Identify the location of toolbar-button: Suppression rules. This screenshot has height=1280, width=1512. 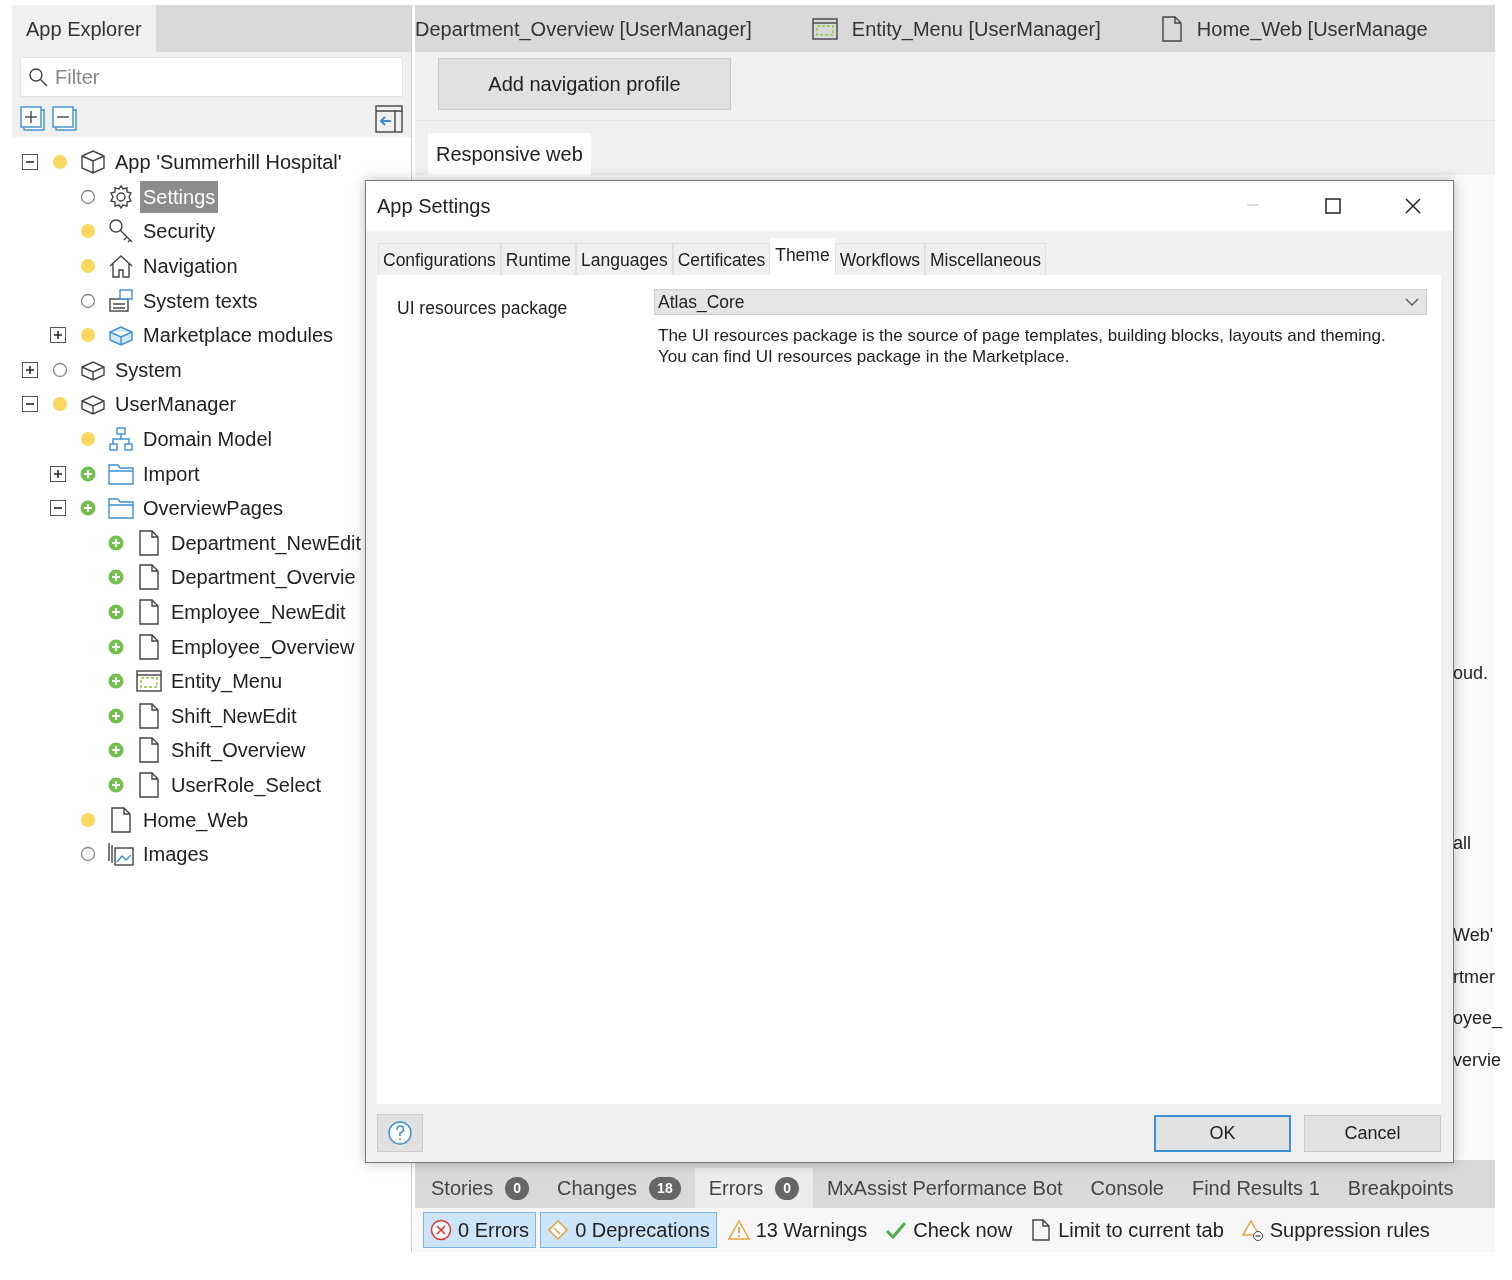
(1335, 1230).